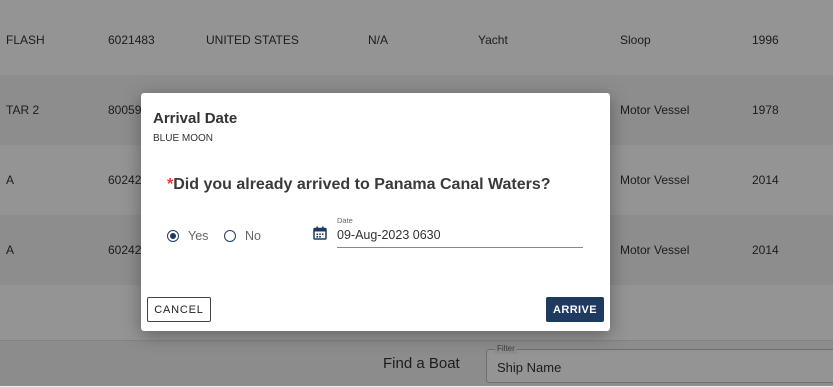 This screenshot has height=387, width=833. What do you see at coordinates (575, 309) in the screenshot?
I see `arrive-button: ARRIVE` at bounding box center [575, 309].